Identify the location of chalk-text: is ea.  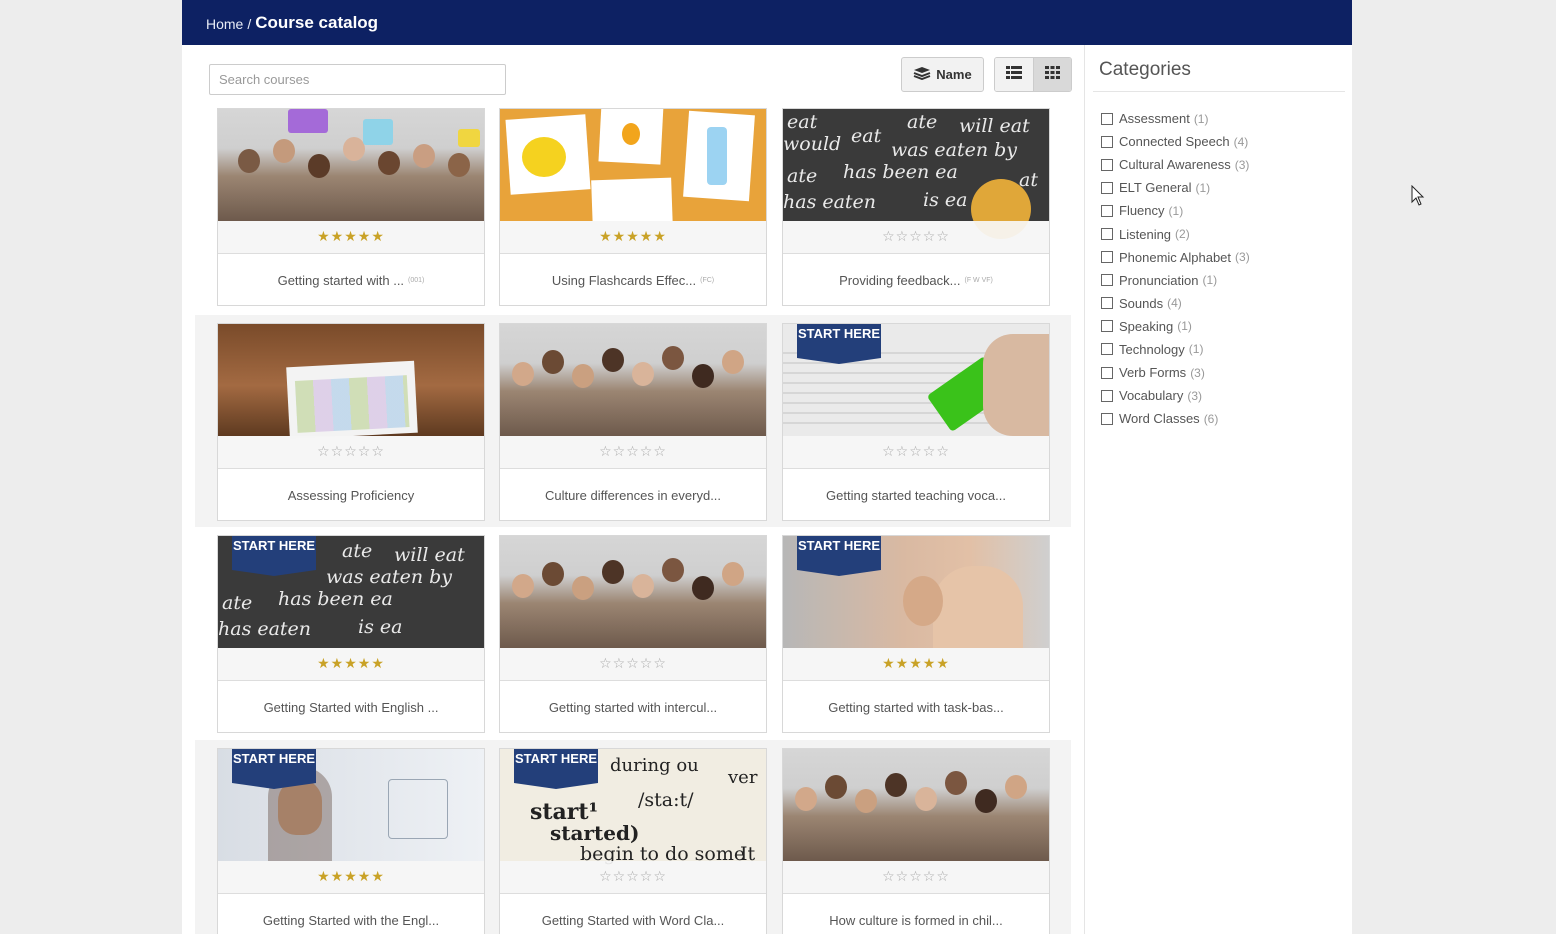
(945, 200).